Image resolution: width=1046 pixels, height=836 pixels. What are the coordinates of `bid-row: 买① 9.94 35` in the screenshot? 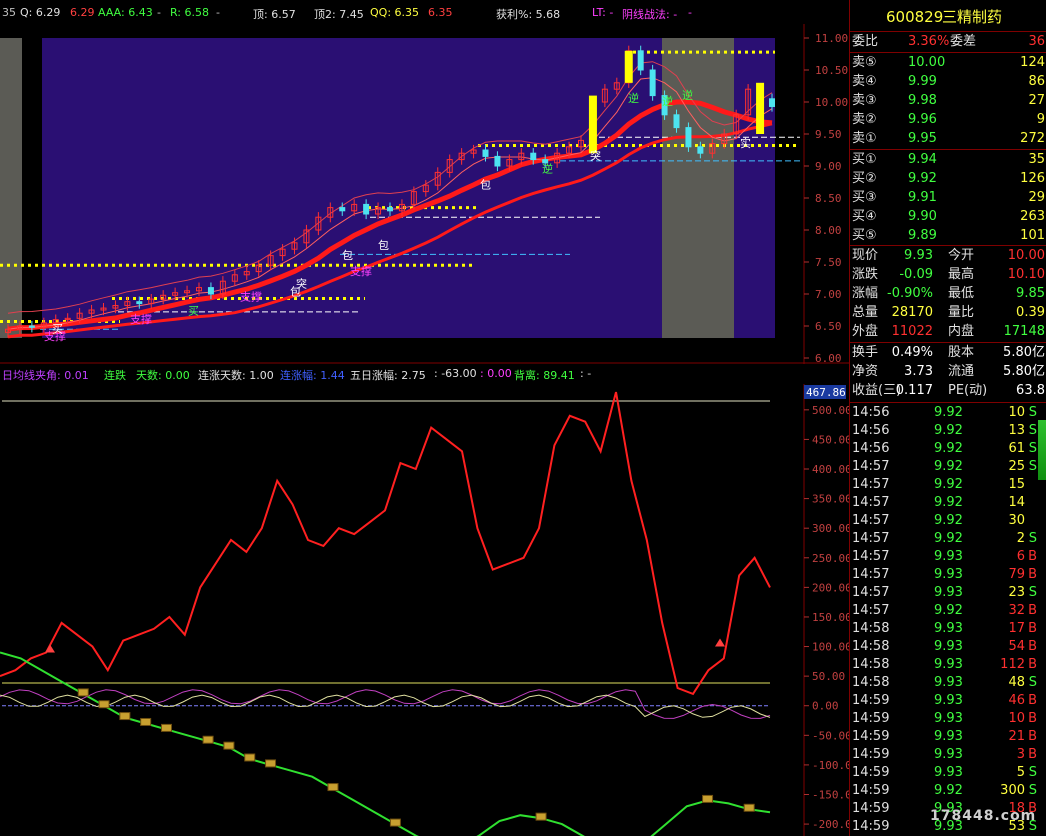 It's located at (948, 160).